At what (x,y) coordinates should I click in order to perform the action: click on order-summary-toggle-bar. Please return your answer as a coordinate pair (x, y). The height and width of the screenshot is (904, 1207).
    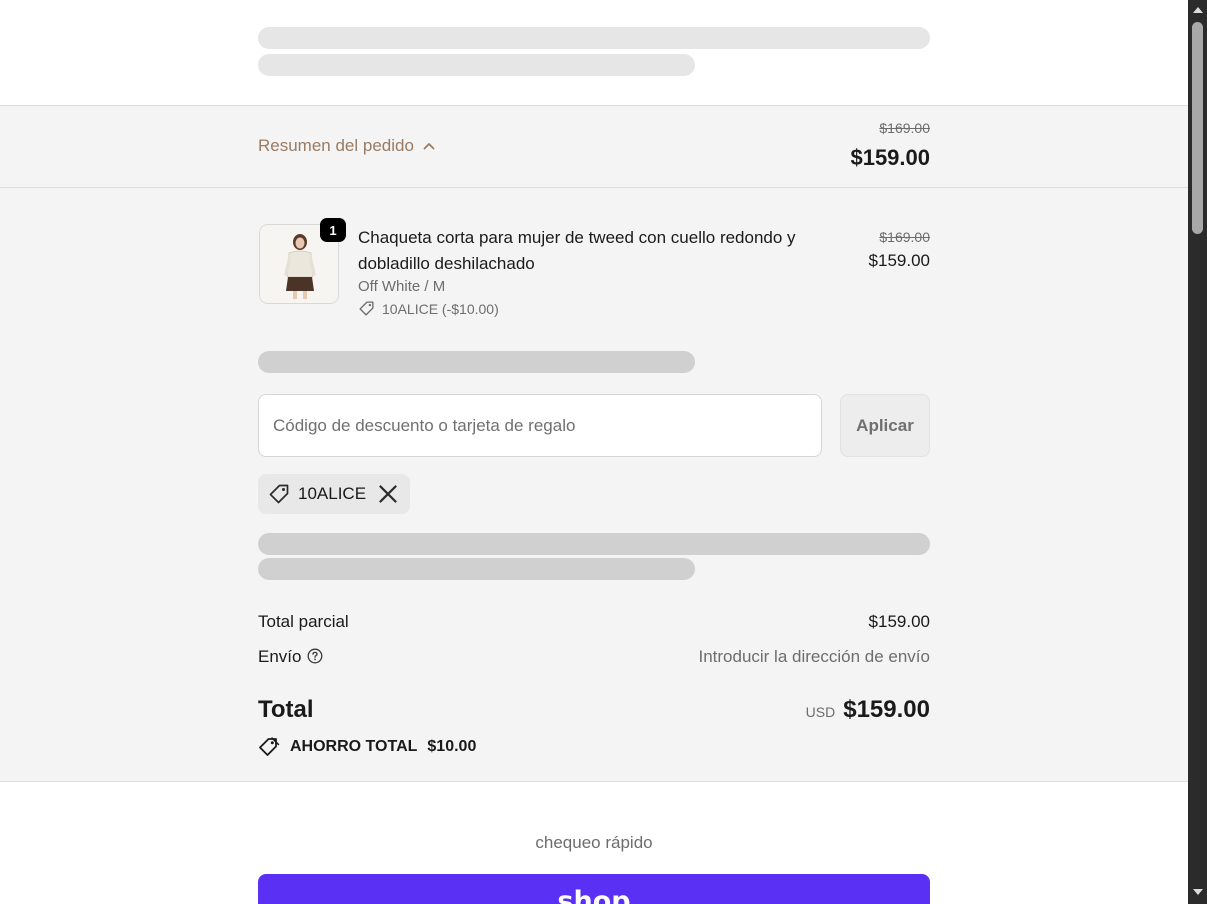
    Looking at the image, I should click on (594, 147).